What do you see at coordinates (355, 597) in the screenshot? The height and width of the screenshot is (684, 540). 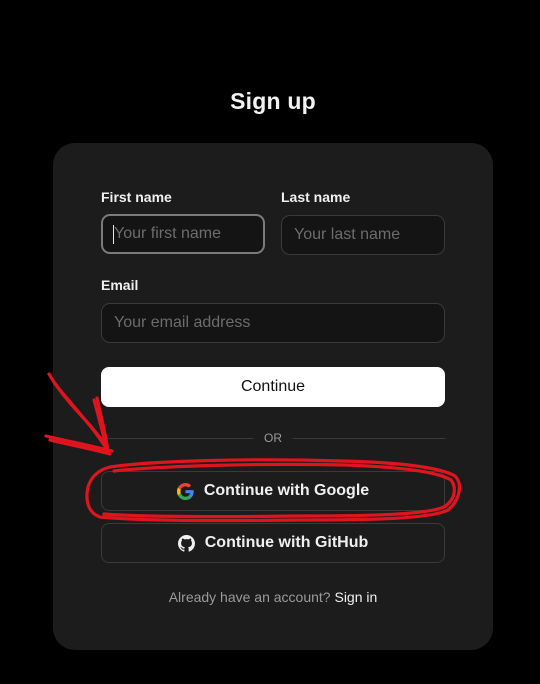 I see `sign-in-link: Sign in` at bounding box center [355, 597].